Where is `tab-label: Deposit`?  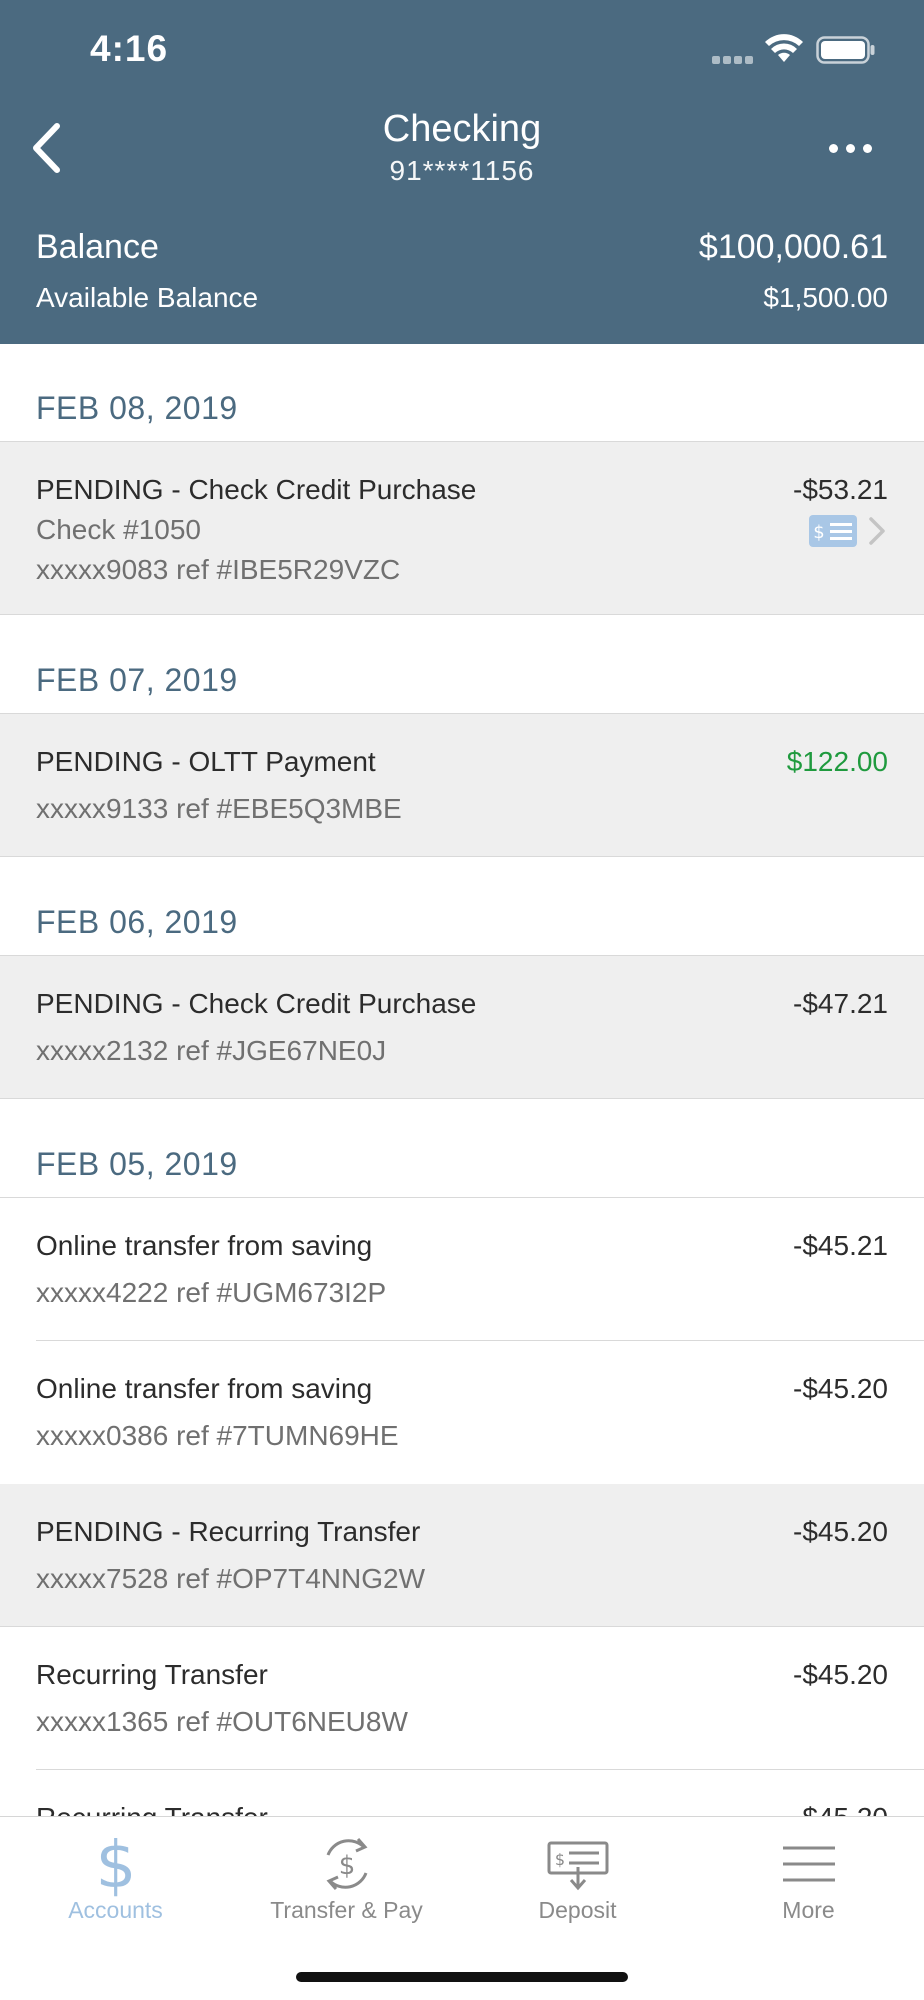
tab-label: Deposit is located at coordinates (577, 1910).